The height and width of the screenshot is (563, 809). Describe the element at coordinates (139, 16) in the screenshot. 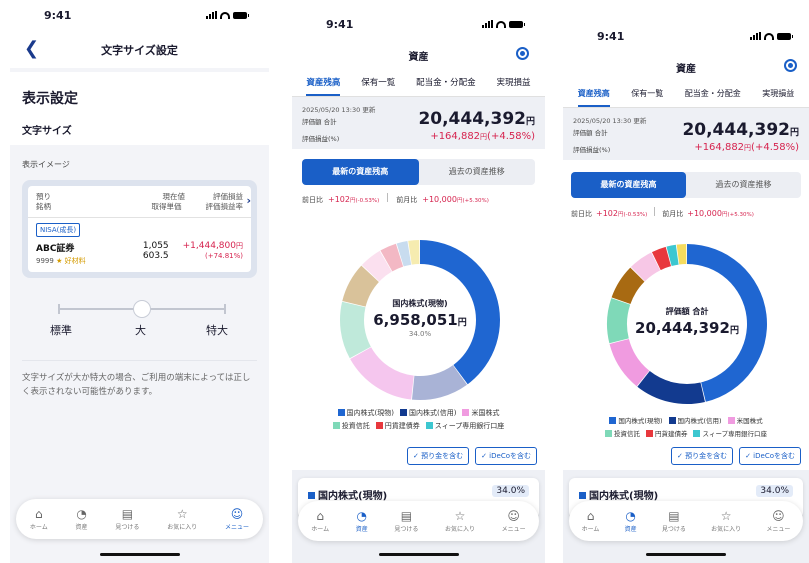

I see `status-bar: 9:41` at that location.